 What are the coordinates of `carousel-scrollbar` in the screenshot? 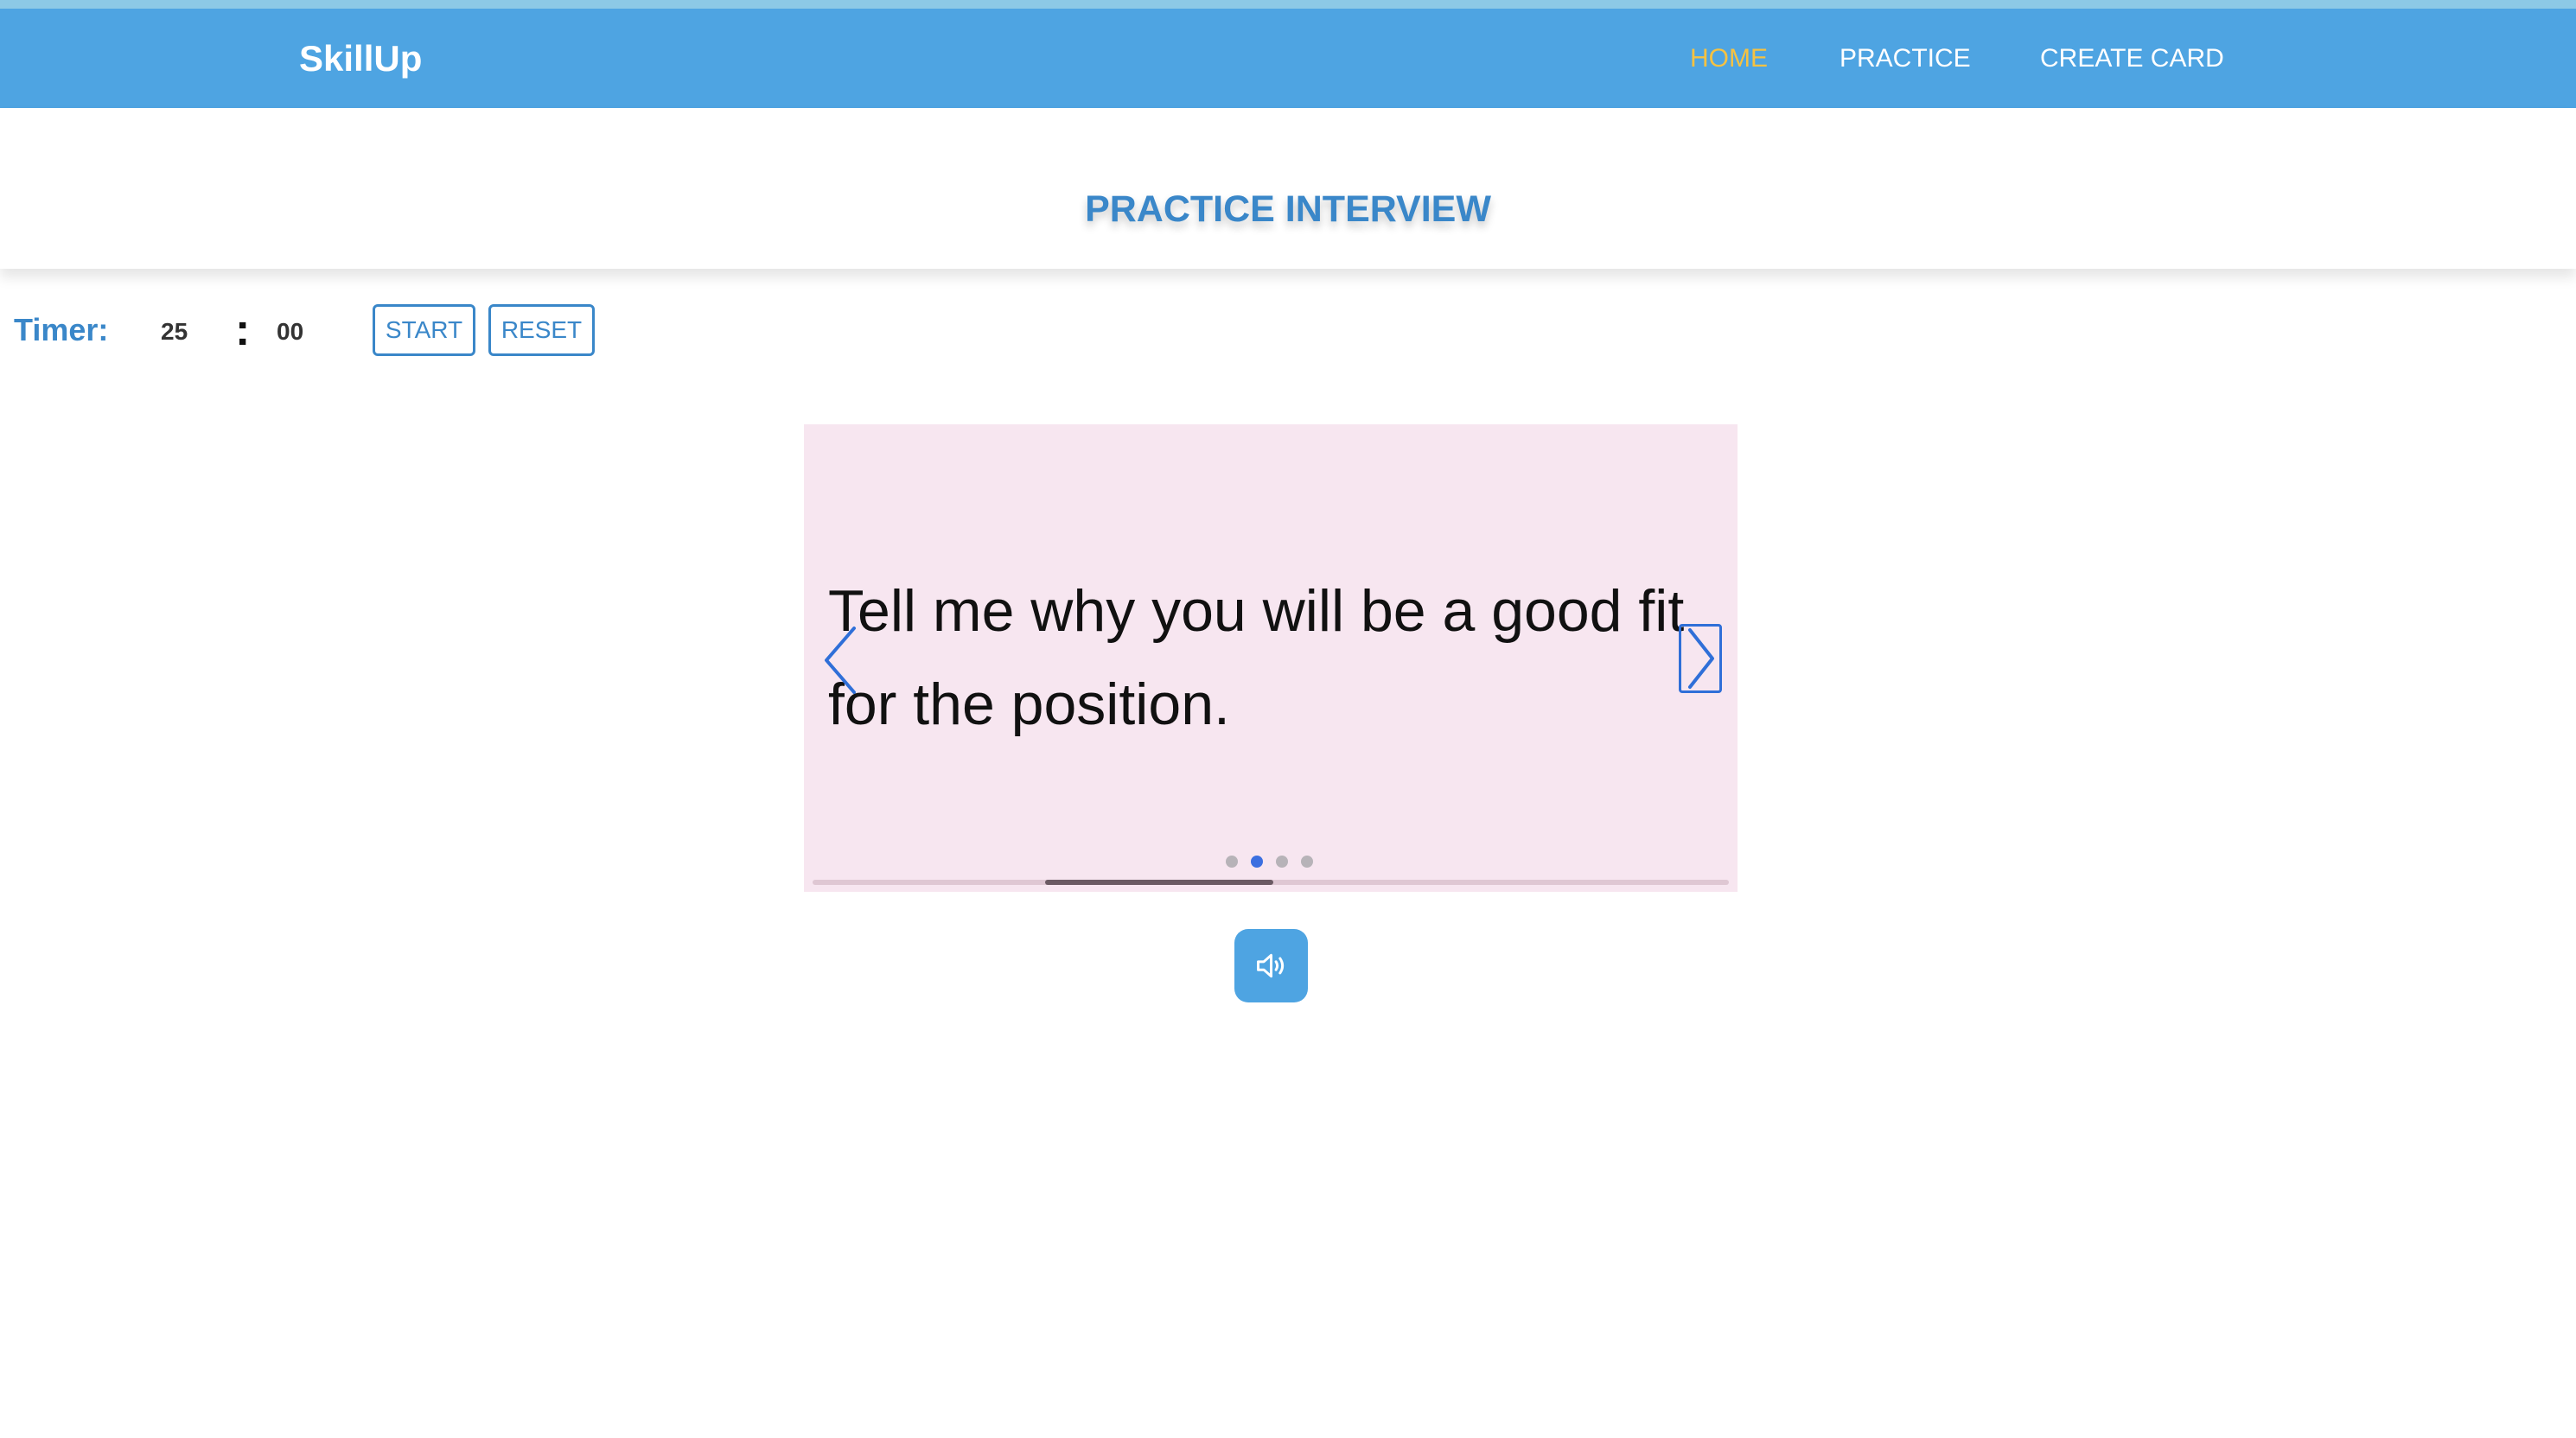 It's located at (1271, 882).